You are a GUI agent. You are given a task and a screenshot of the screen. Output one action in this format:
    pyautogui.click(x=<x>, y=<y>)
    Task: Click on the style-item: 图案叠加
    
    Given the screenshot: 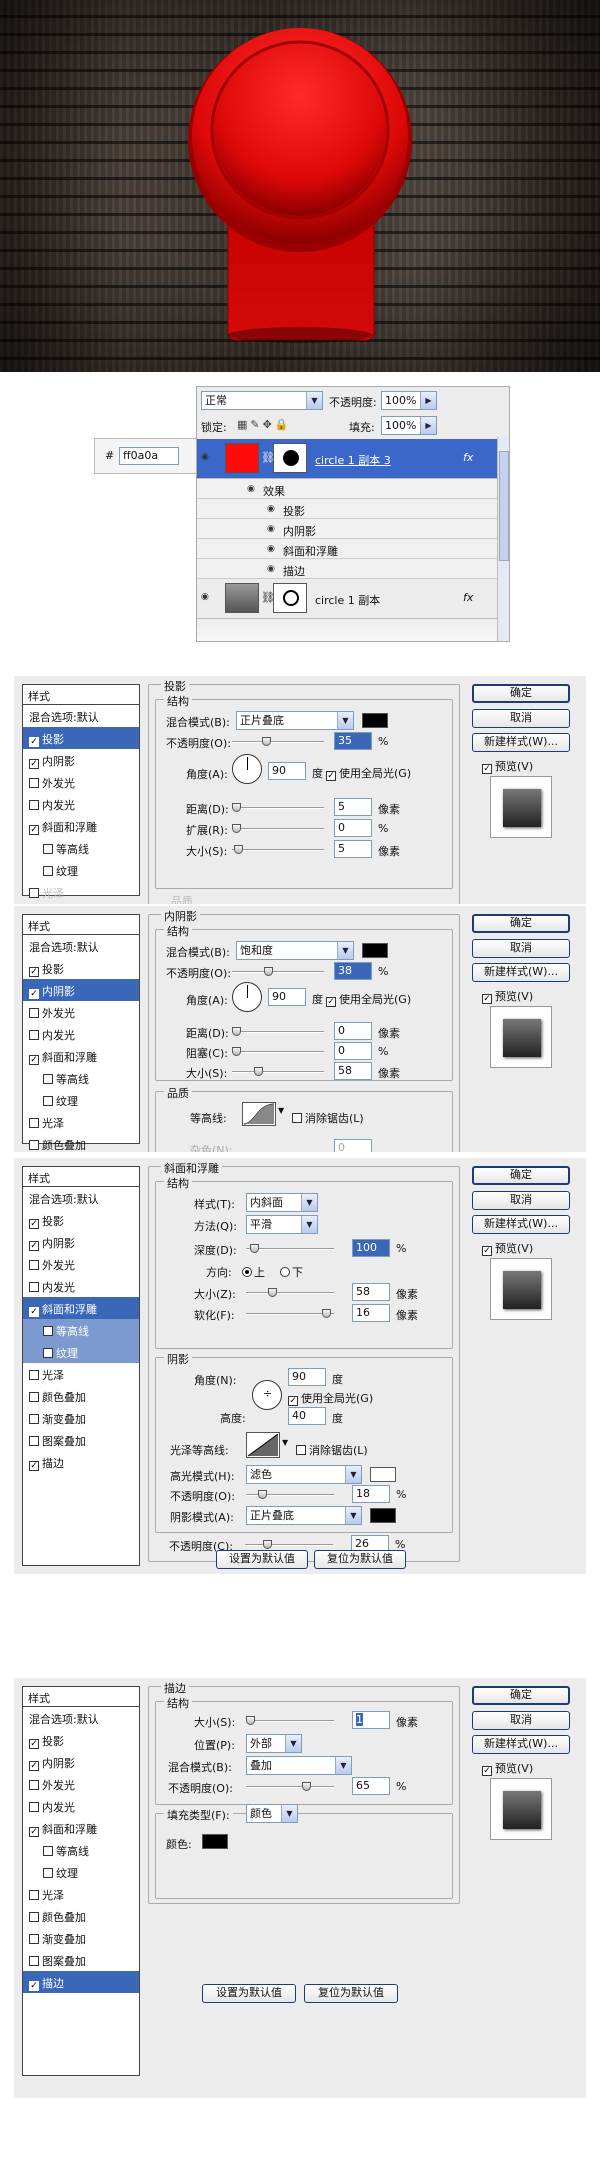 What is the action you would take?
    pyautogui.click(x=81, y=1960)
    